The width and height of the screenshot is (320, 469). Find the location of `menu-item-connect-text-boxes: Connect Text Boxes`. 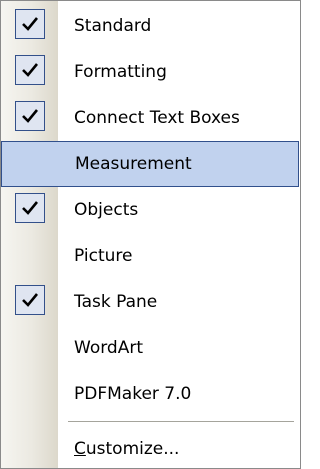

menu-item-connect-text-boxes: Connect Text Boxes is located at coordinates (150, 118).